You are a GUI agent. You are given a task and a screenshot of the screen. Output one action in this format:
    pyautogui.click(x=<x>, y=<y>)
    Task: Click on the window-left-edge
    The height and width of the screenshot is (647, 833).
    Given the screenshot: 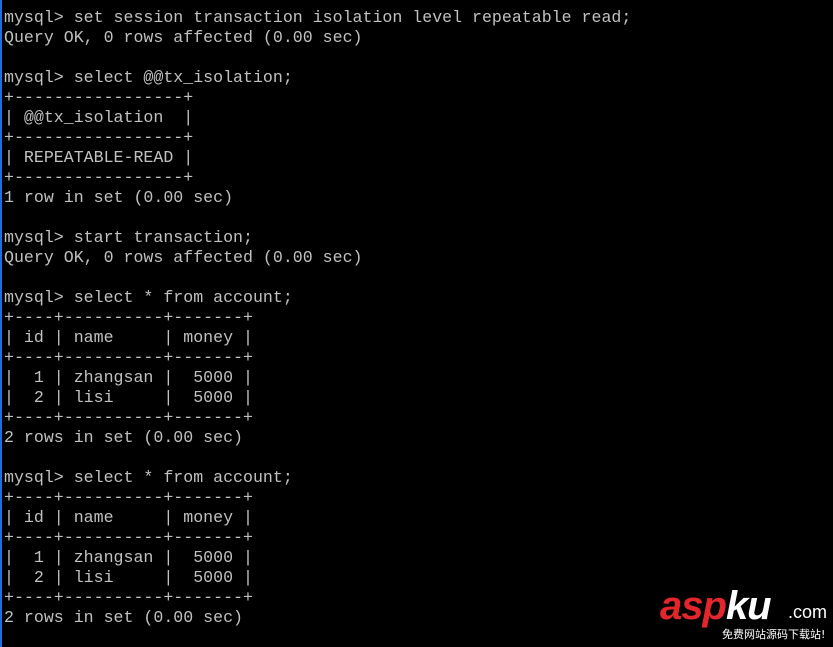 What is the action you would take?
    pyautogui.click(x=1, y=323)
    